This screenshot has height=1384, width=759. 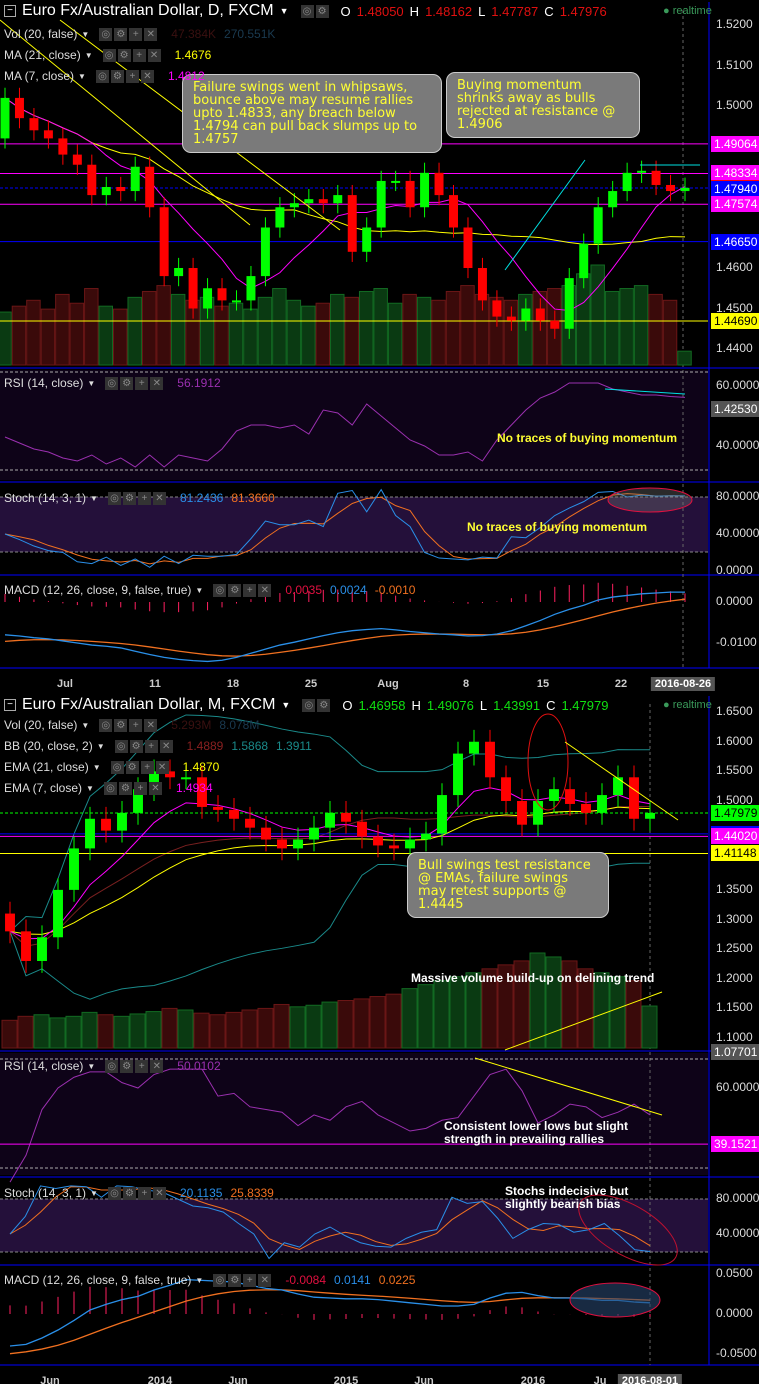 I want to click on indicator-label: EMA (21, close), so click(x=46, y=767).